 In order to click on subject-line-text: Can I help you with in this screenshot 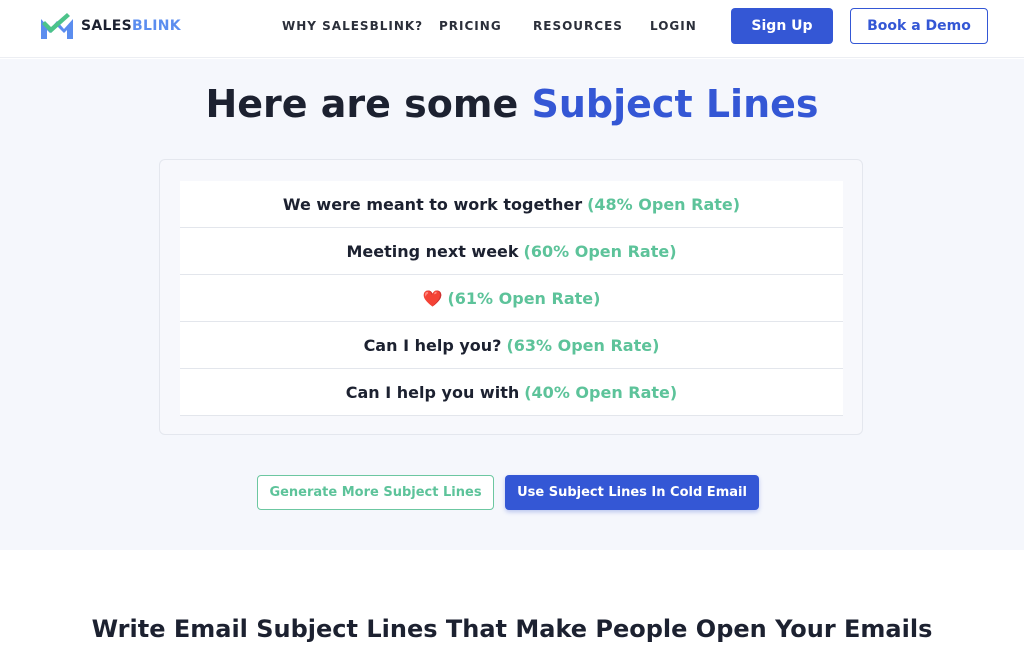, I will do `click(432, 392)`.